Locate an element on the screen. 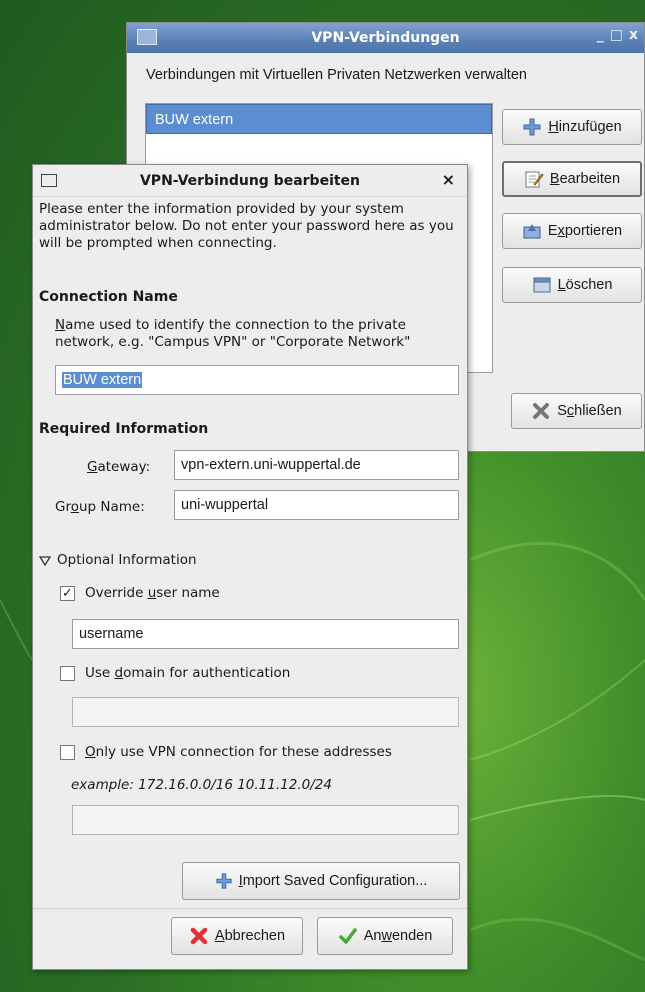 This screenshot has width=645, height=992. domain-field is located at coordinates (265, 712).